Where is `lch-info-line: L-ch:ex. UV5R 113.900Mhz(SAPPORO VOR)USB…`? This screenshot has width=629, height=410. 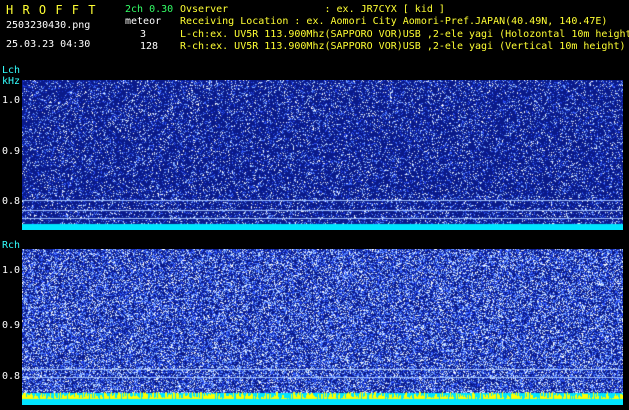 lch-info-line: L-ch:ex. UV5R 113.900Mhz(SAPPORO VOR)USB… is located at coordinates (404, 34).